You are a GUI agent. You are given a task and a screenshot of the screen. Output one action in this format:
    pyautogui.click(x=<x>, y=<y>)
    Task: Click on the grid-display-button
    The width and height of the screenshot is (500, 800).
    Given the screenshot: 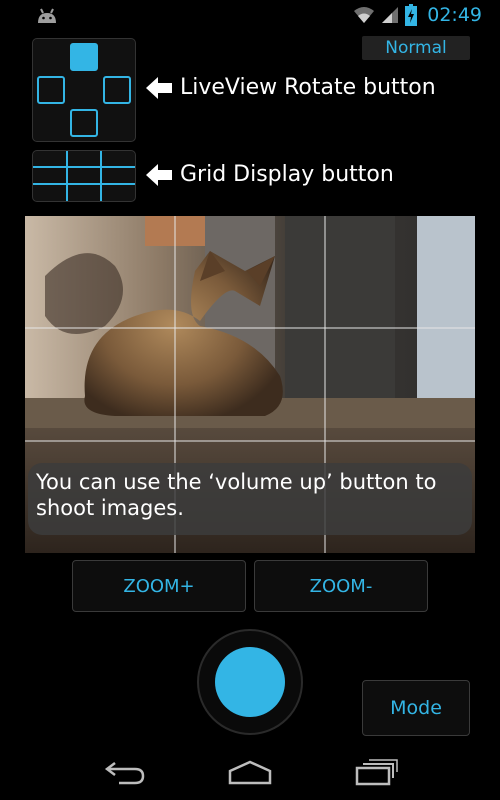 What is the action you would take?
    pyautogui.click(x=84, y=176)
    